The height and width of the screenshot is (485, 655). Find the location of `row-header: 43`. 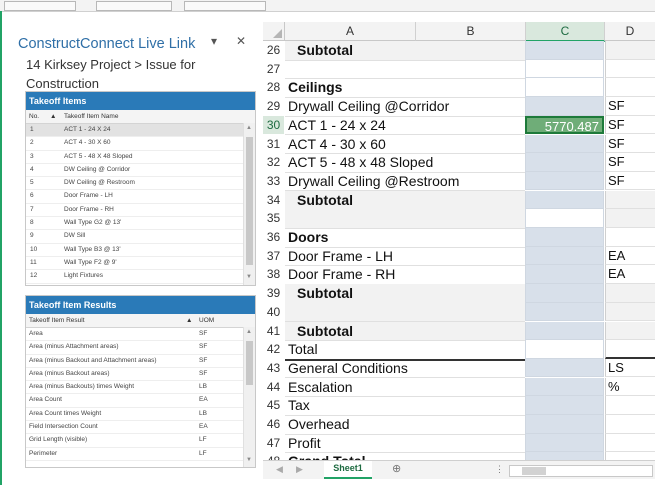

row-header: 43 is located at coordinates (273, 368).